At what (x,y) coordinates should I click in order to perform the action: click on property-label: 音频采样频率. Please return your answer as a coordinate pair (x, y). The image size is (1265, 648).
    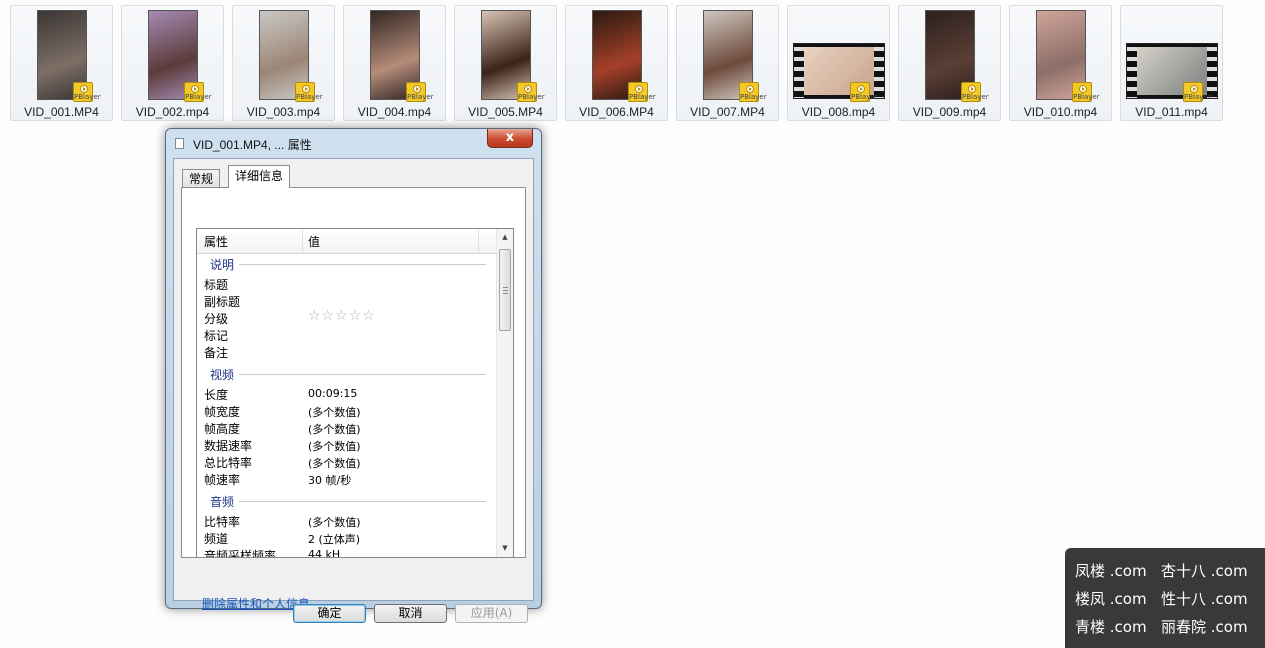
    Looking at the image, I should click on (240, 553).